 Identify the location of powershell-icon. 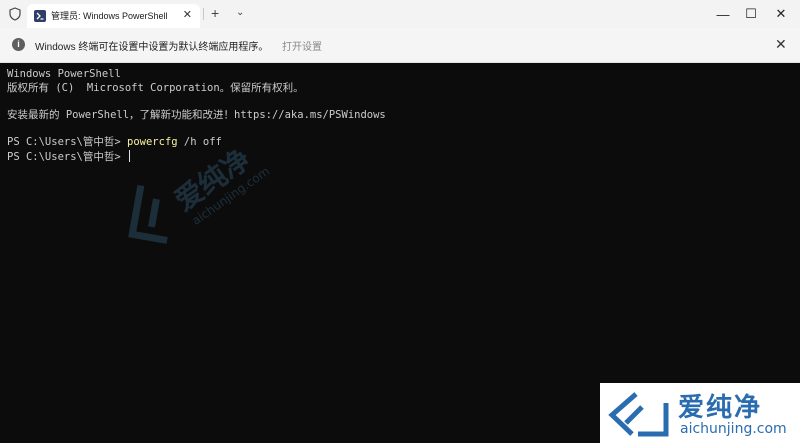
(40, 16).